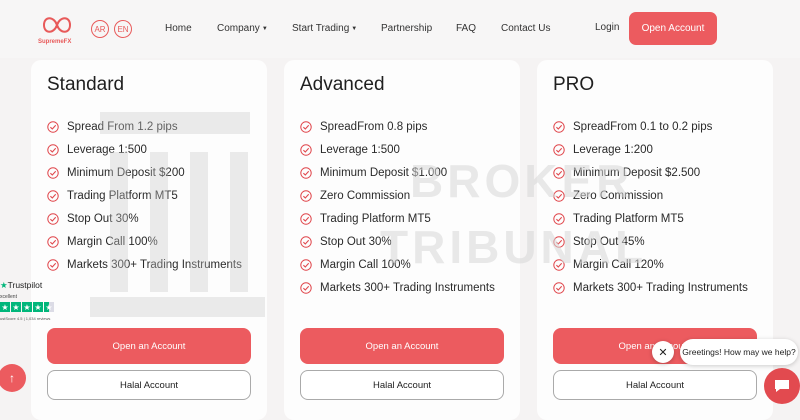 Image resolution: width=800 pixels, height=420 pixels. Describe the element at coordinates (25, 285) in the screenshot. I see `trustpilot-brand: Trustpilot` at that location.